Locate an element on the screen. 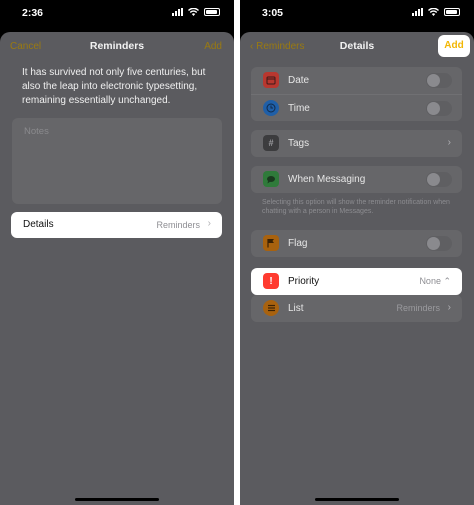  time-toggle is located at coordinates (439, 108).